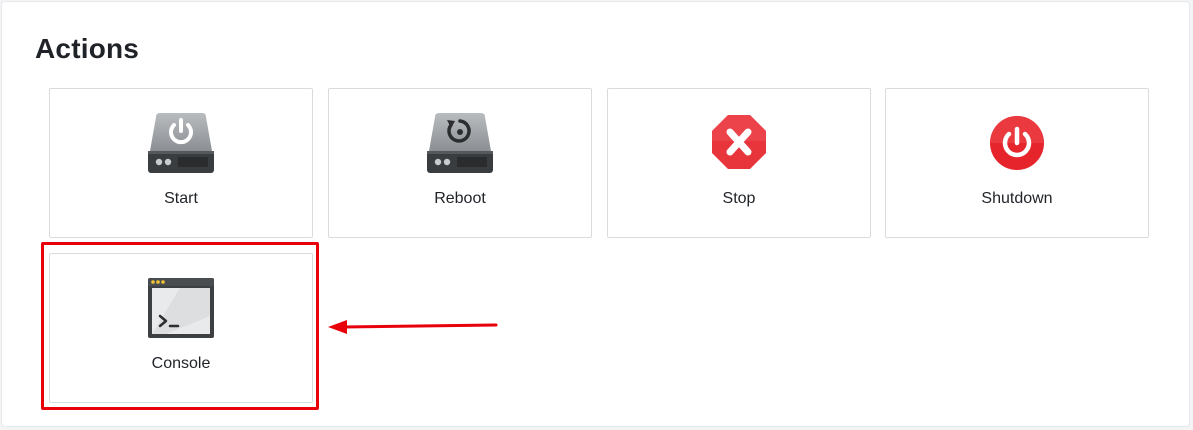 The height and width of the screenshot is (430, 1193). I want to click on console-button: Console, so click(181, 328).